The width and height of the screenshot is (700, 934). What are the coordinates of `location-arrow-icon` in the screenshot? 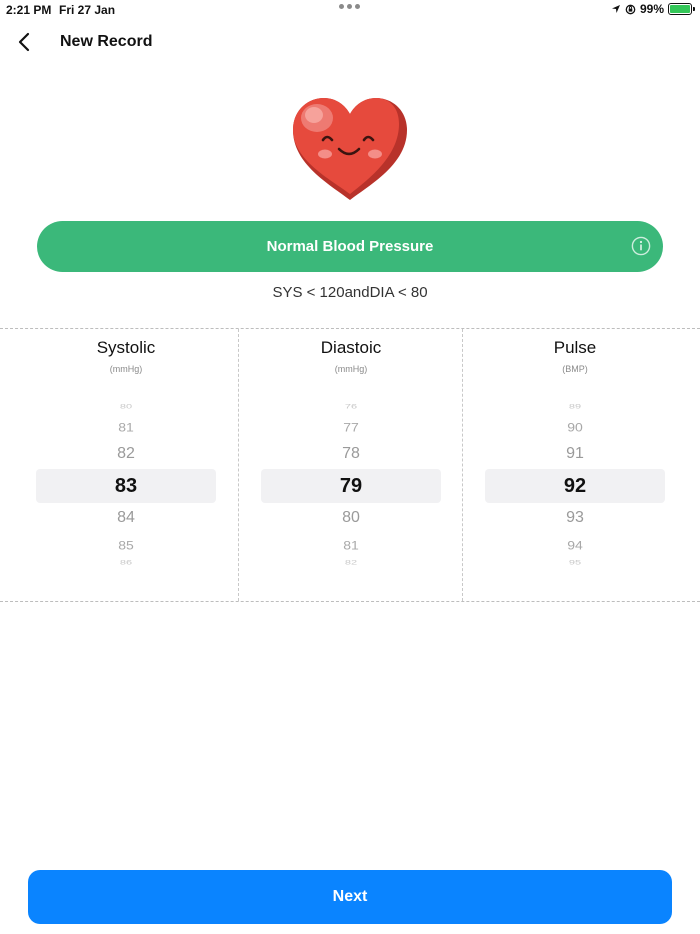 It's located at (615, 9).